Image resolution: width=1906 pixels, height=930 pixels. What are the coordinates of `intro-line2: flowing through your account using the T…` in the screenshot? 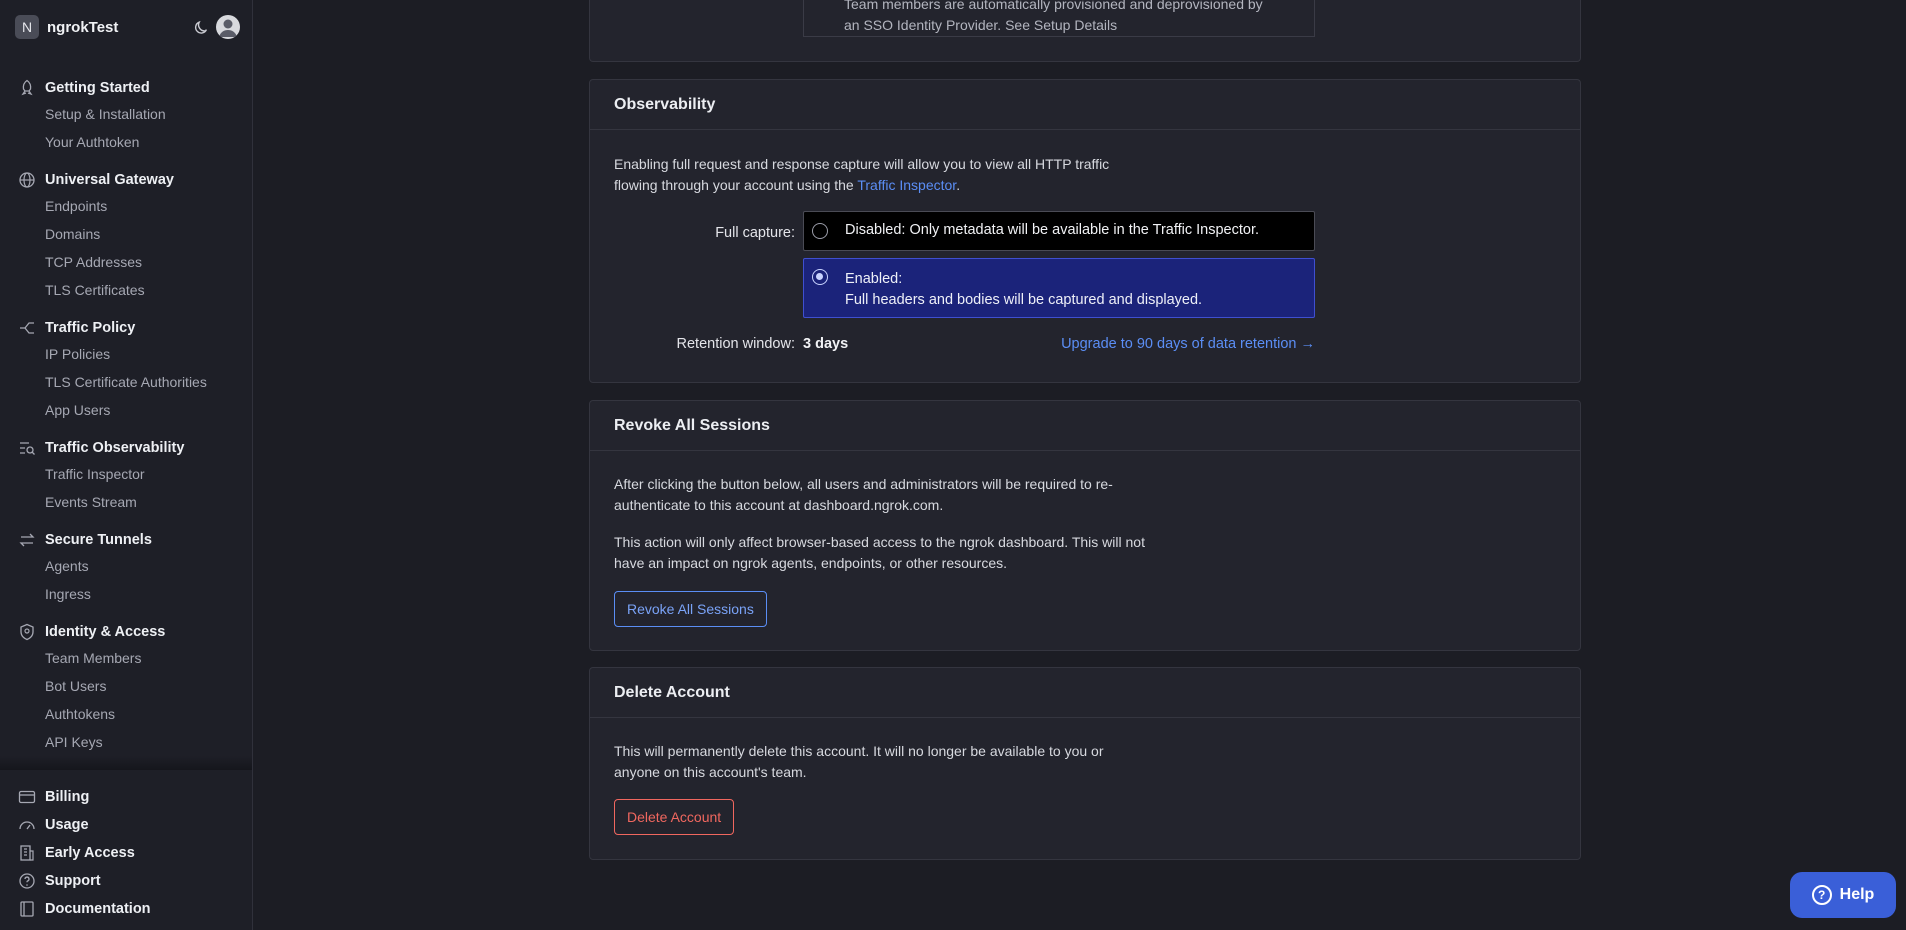 It's located at (904, 185).